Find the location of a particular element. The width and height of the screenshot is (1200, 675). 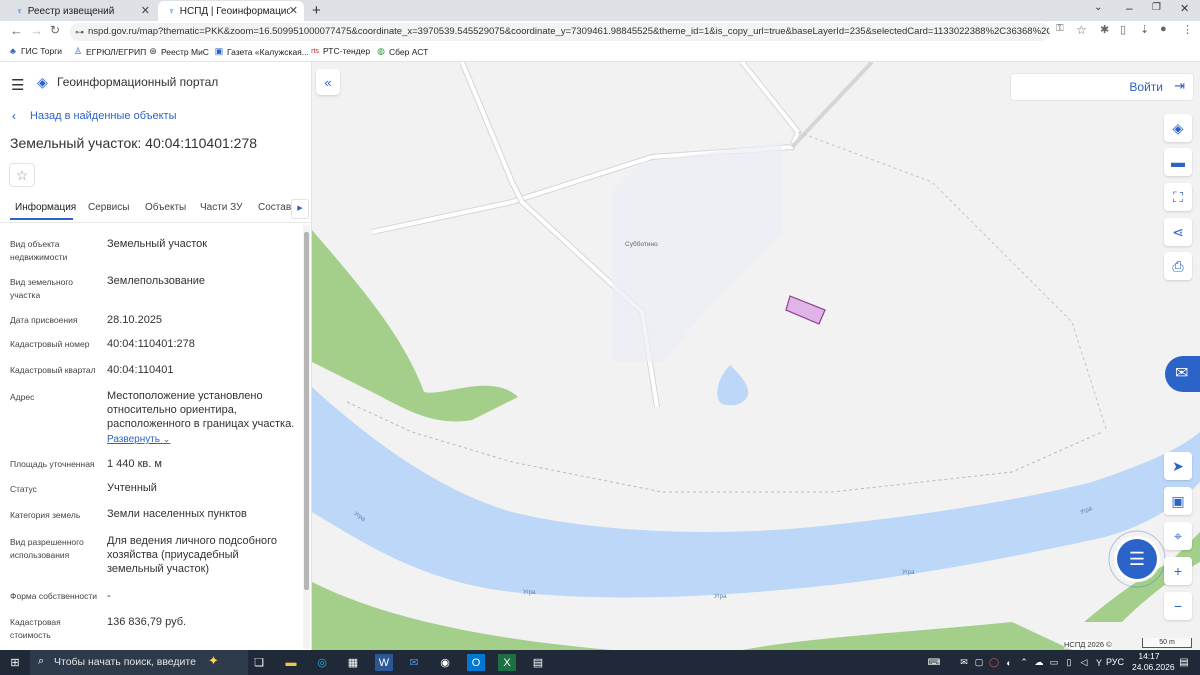

ruler-icon: ▬ is located at coordinates (1178, 162).